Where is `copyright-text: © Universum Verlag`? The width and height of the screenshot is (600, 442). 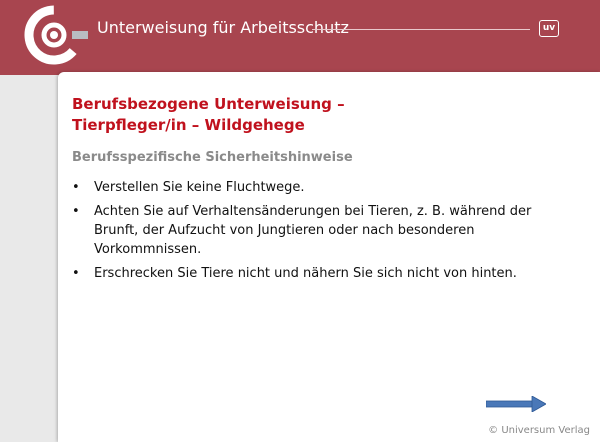 copyright-text: © Universum Verlag is located at coordinates (539, 430).